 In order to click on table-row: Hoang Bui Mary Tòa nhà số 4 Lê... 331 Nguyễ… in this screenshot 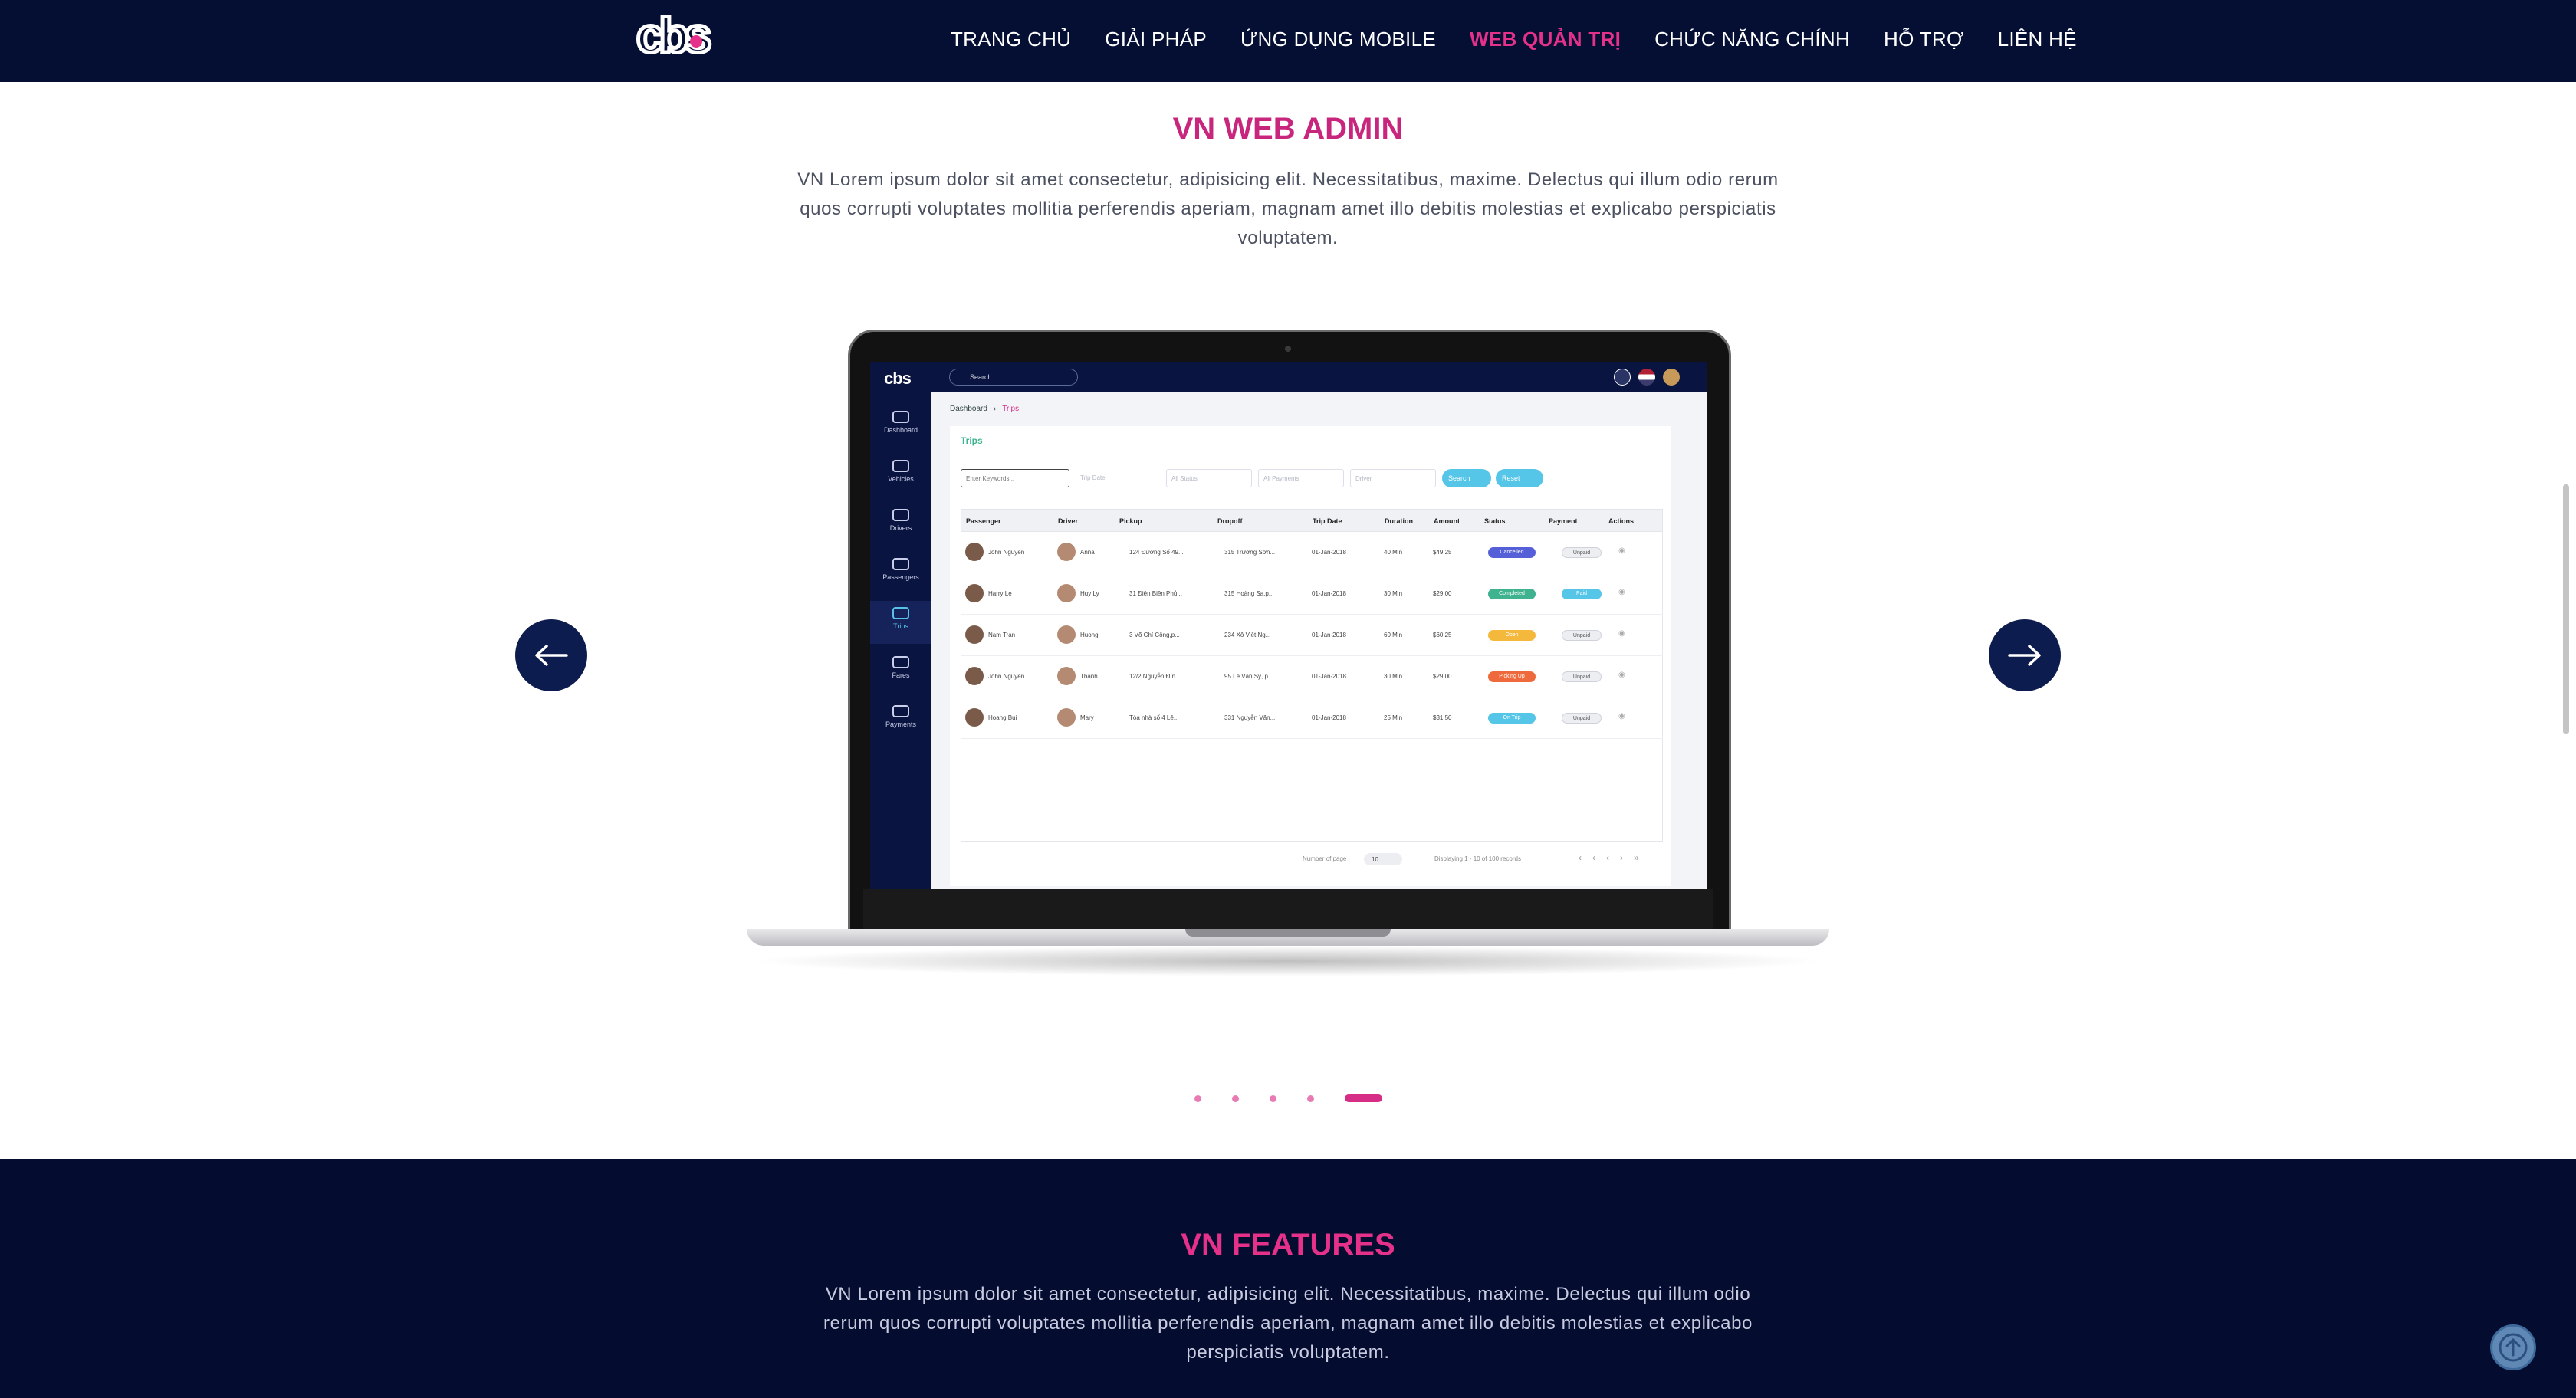, I will do `click(1312, 718)`.